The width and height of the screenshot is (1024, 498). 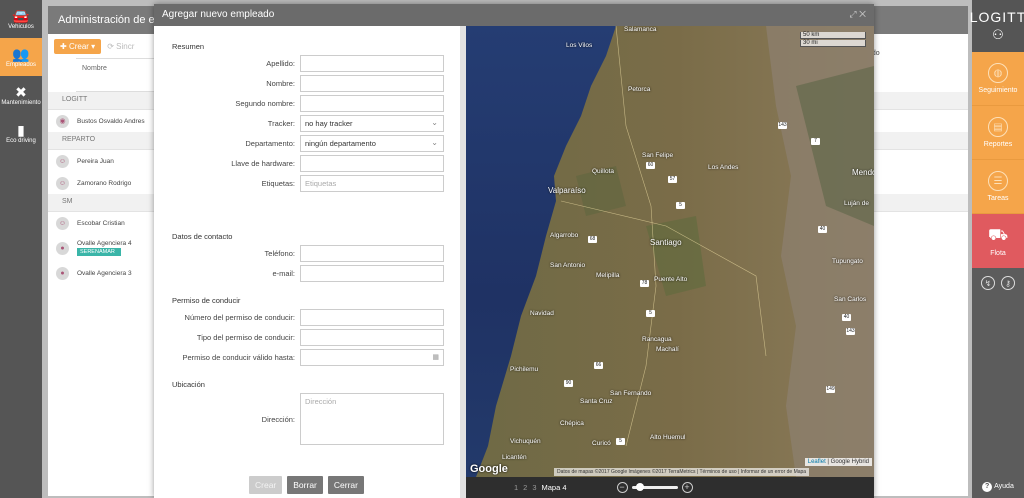 What do you see at coordinates (372, 337) in the screenshot?
I see `tipo-permiso-input` at bounding box center [372, 337].